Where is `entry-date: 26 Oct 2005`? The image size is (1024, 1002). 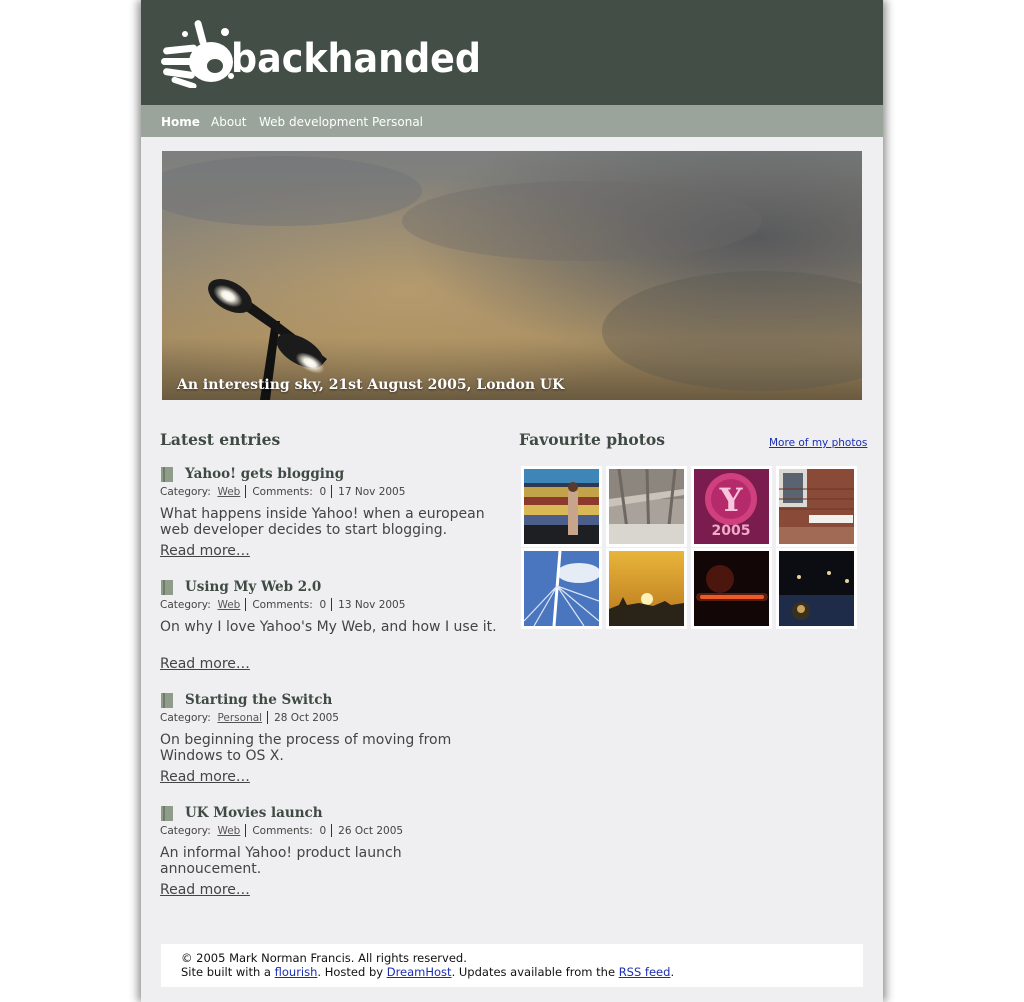
entry-date: 26 Oct 2005 is located at coordinates (371, 831).